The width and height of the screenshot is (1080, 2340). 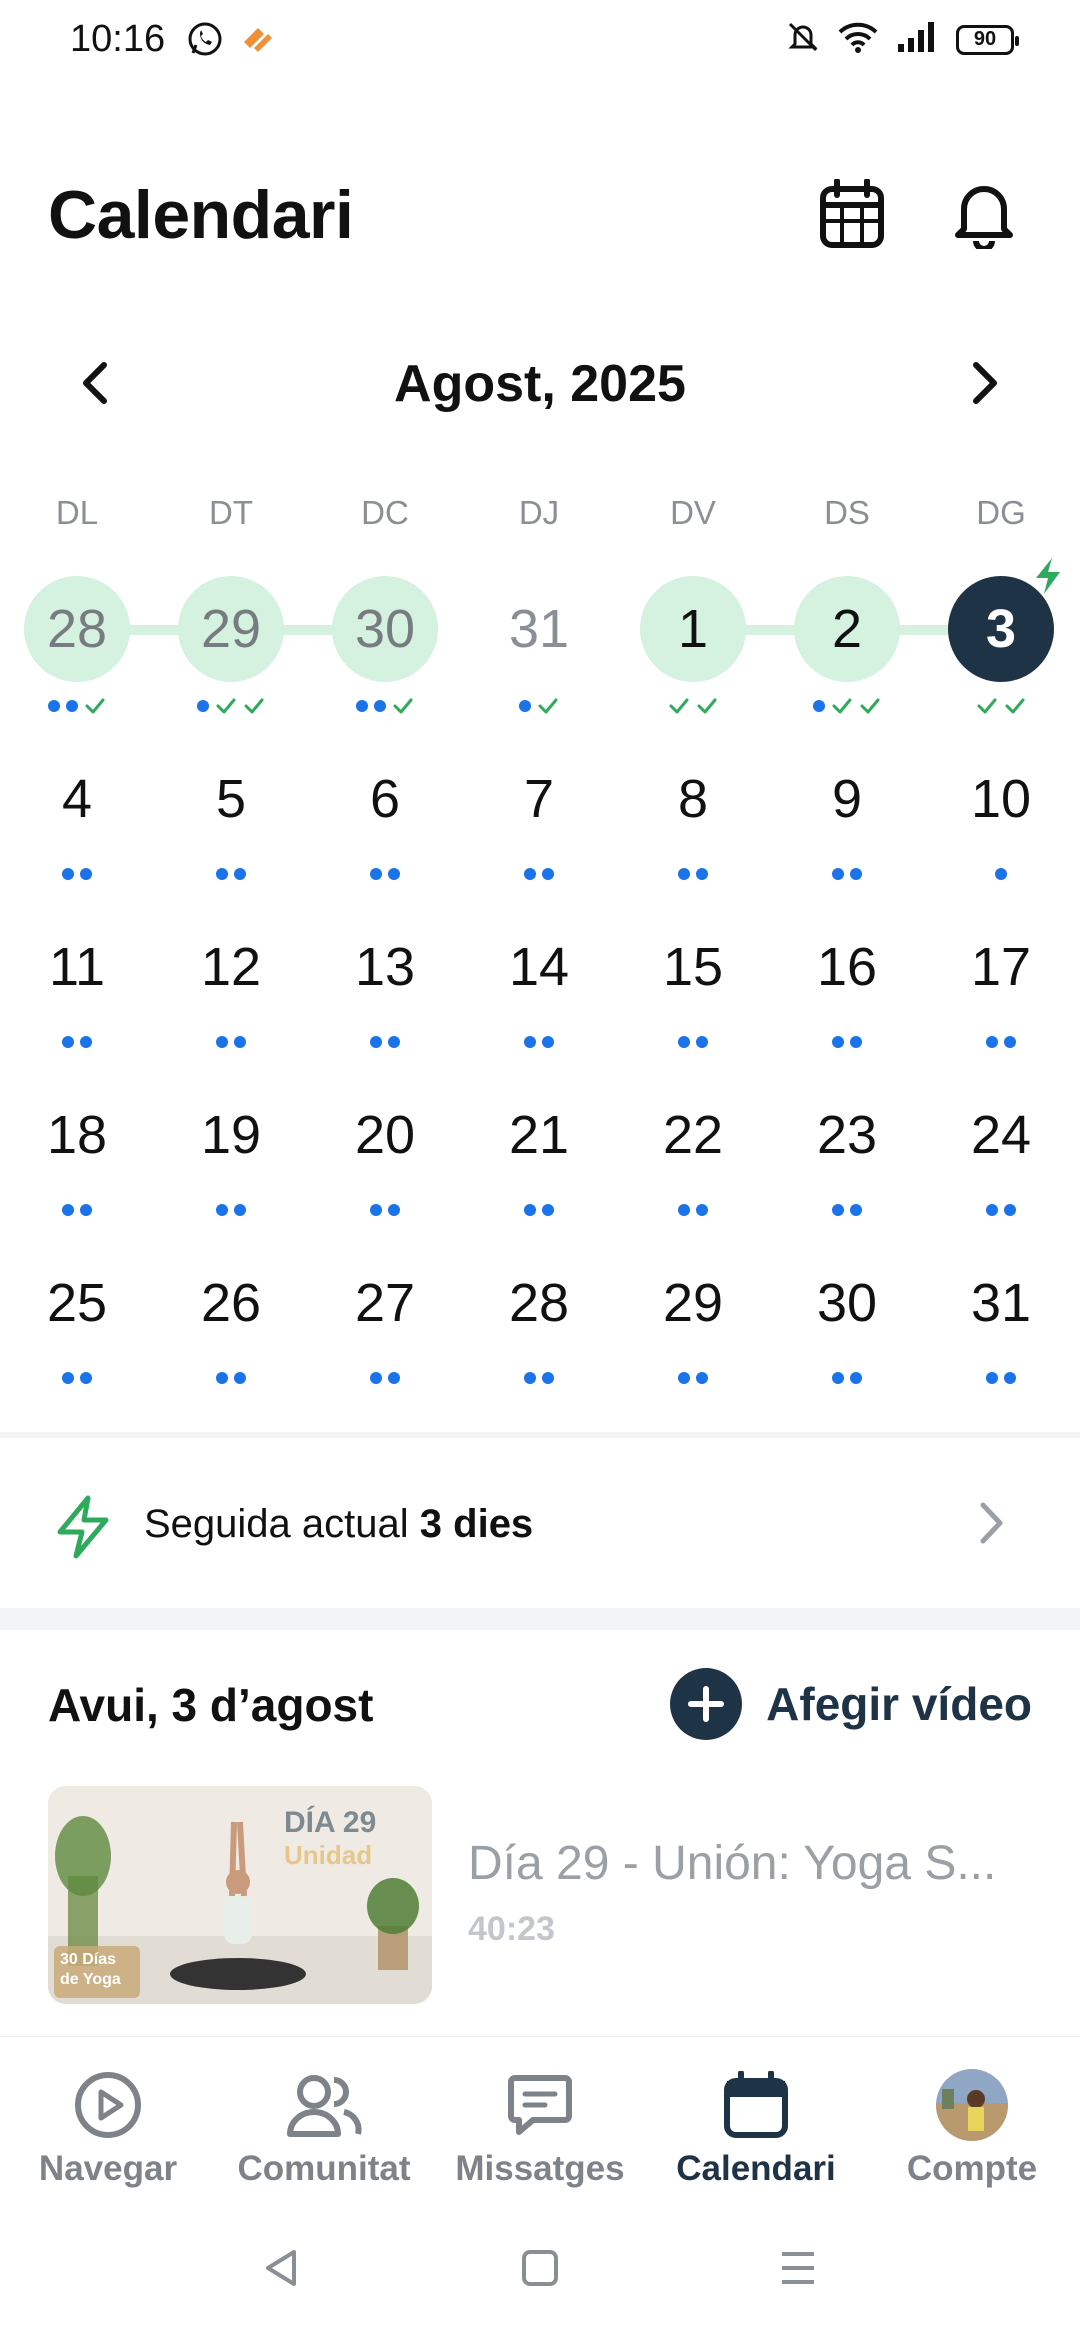 What do you see at coordinates (1001, 967) in the screenshot?
I see `calendar-day: 17` at bounding box center [1001, 967].